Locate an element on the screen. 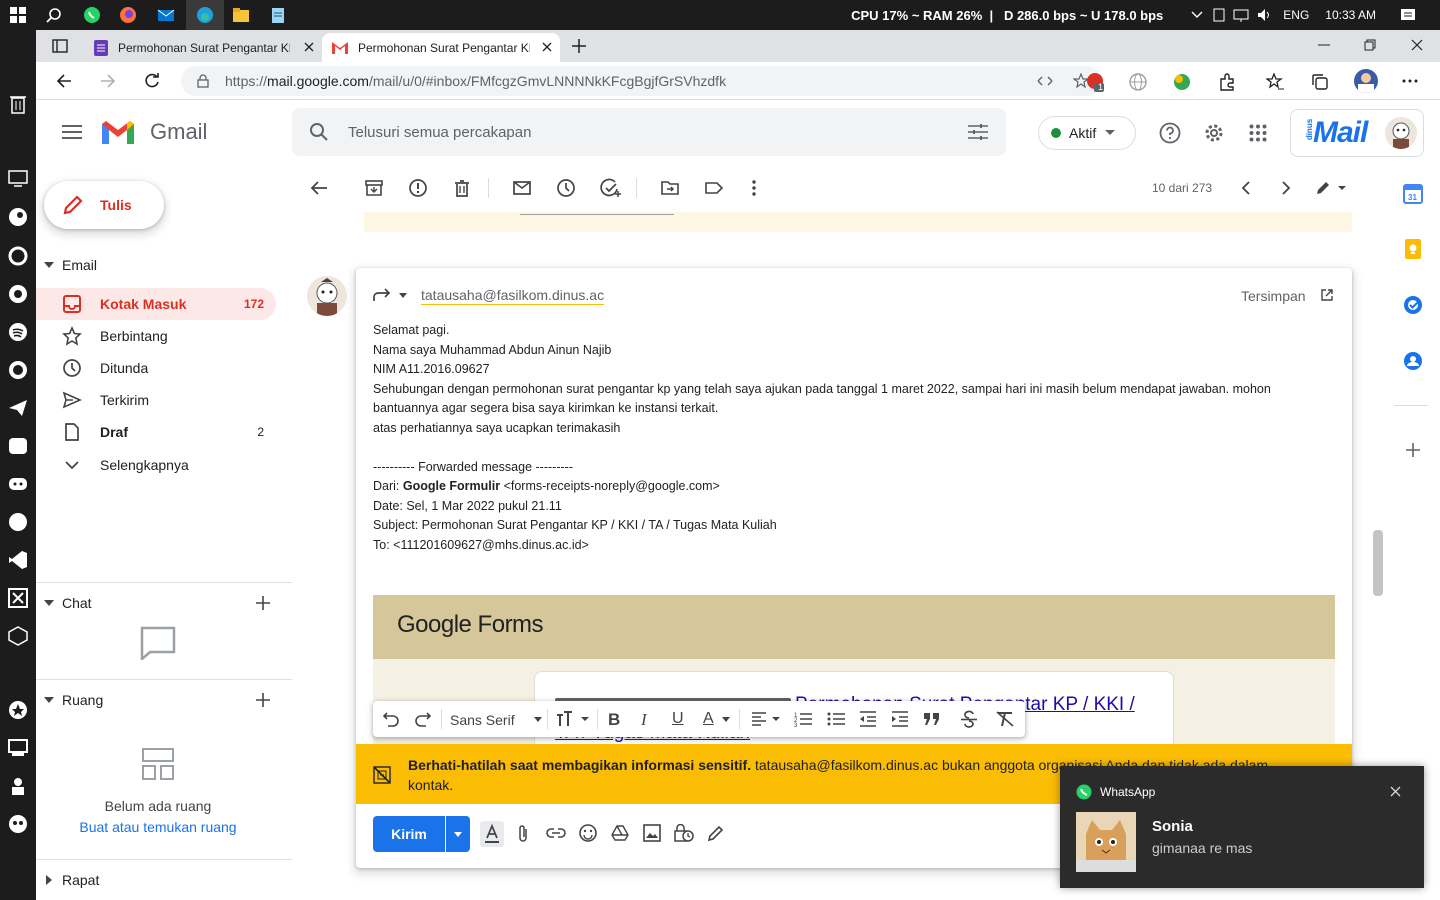 The image size is (1440, 900). newer-icon is located at coordinates (1246, 188).